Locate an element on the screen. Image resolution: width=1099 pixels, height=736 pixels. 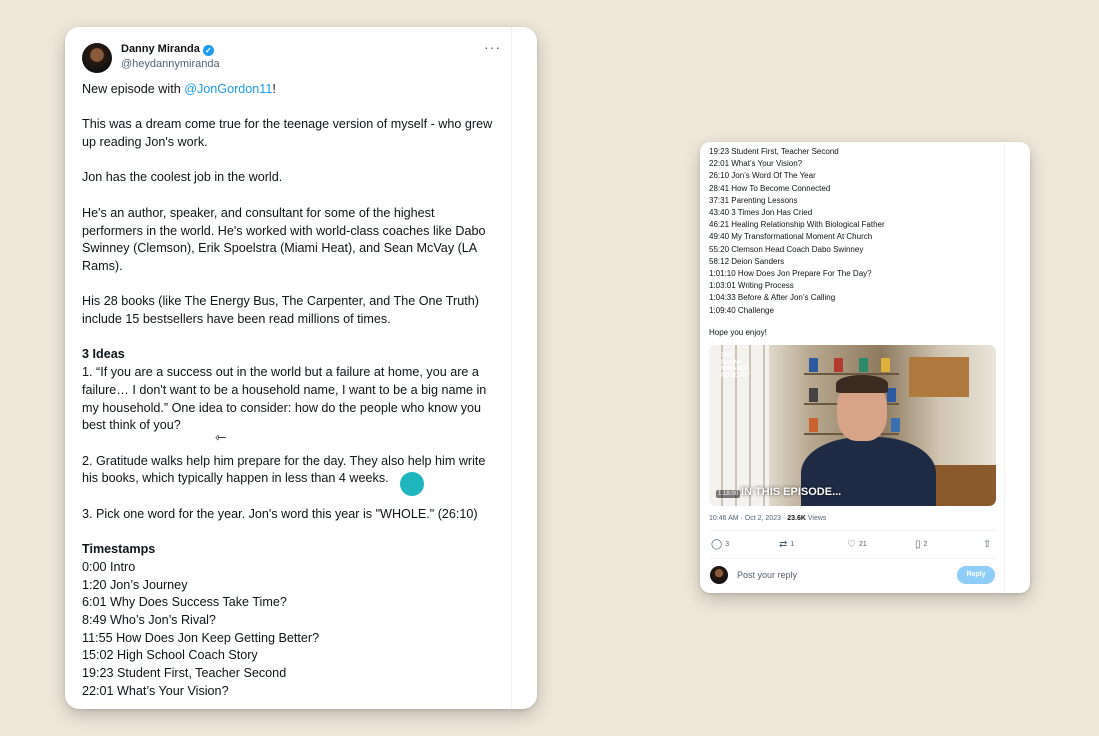
logo-line: MIRANDA is located at coordinates (735, 369).